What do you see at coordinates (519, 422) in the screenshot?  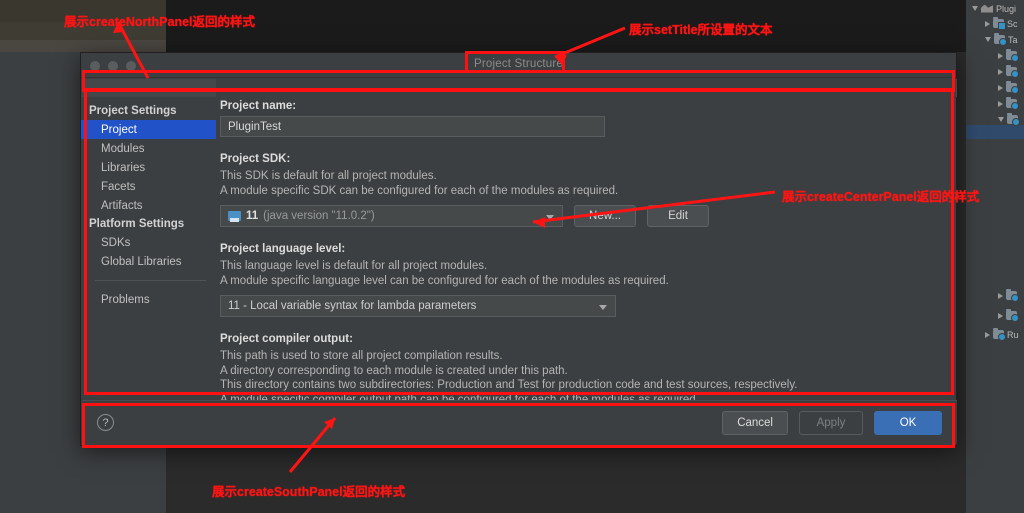 I see `south-panel: ? Cancel Apply OK` at bounding box center [519, 422].